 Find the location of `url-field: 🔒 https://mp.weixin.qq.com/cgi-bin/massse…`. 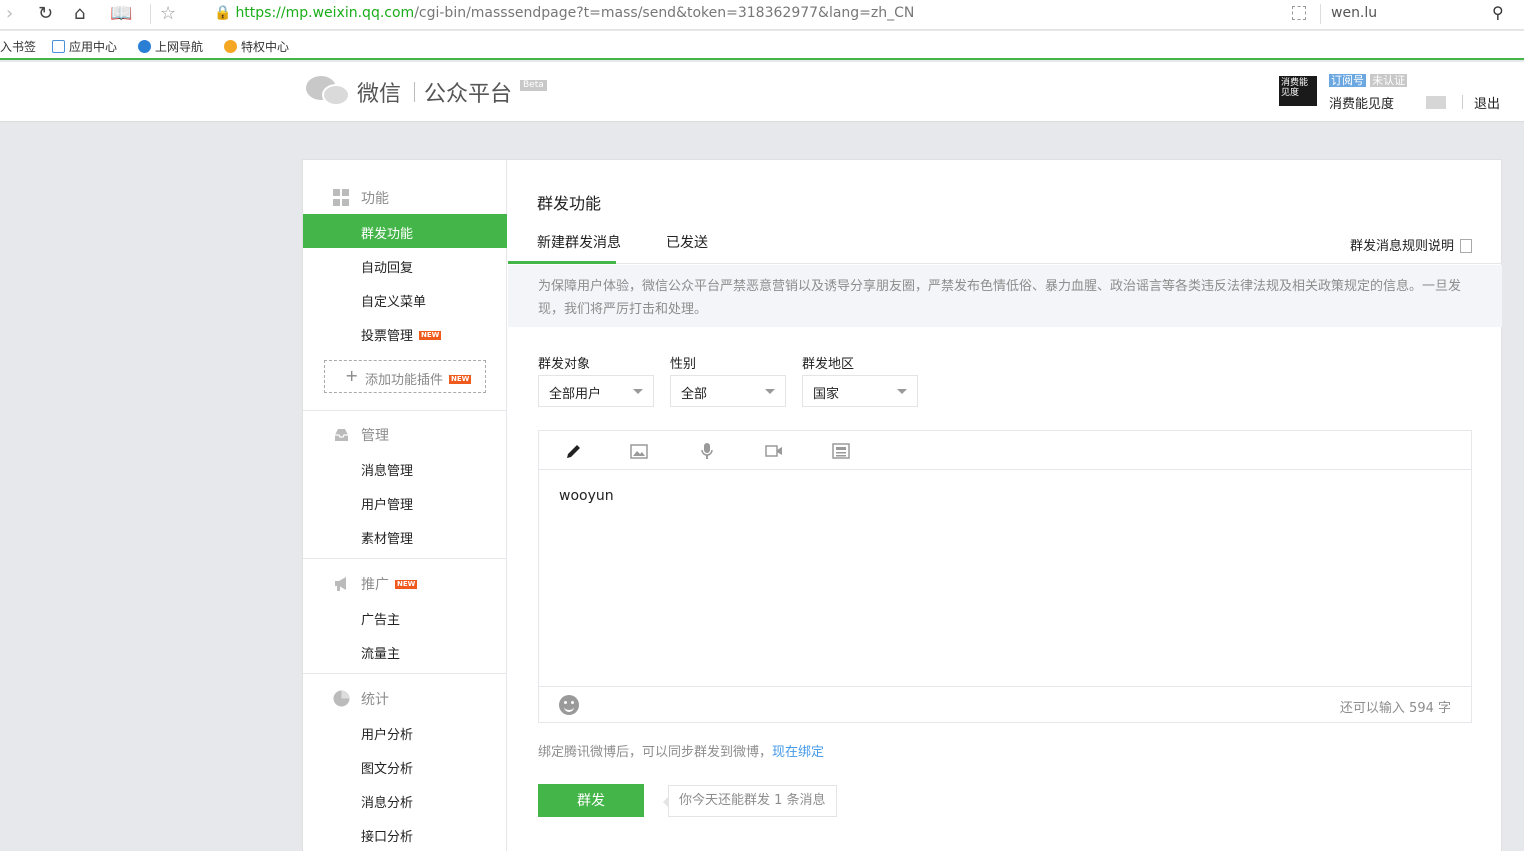

url-field: 🔒 https://mp.weixin.qq.com/cgi-bin/massse… is located at coordinates (564, 13).